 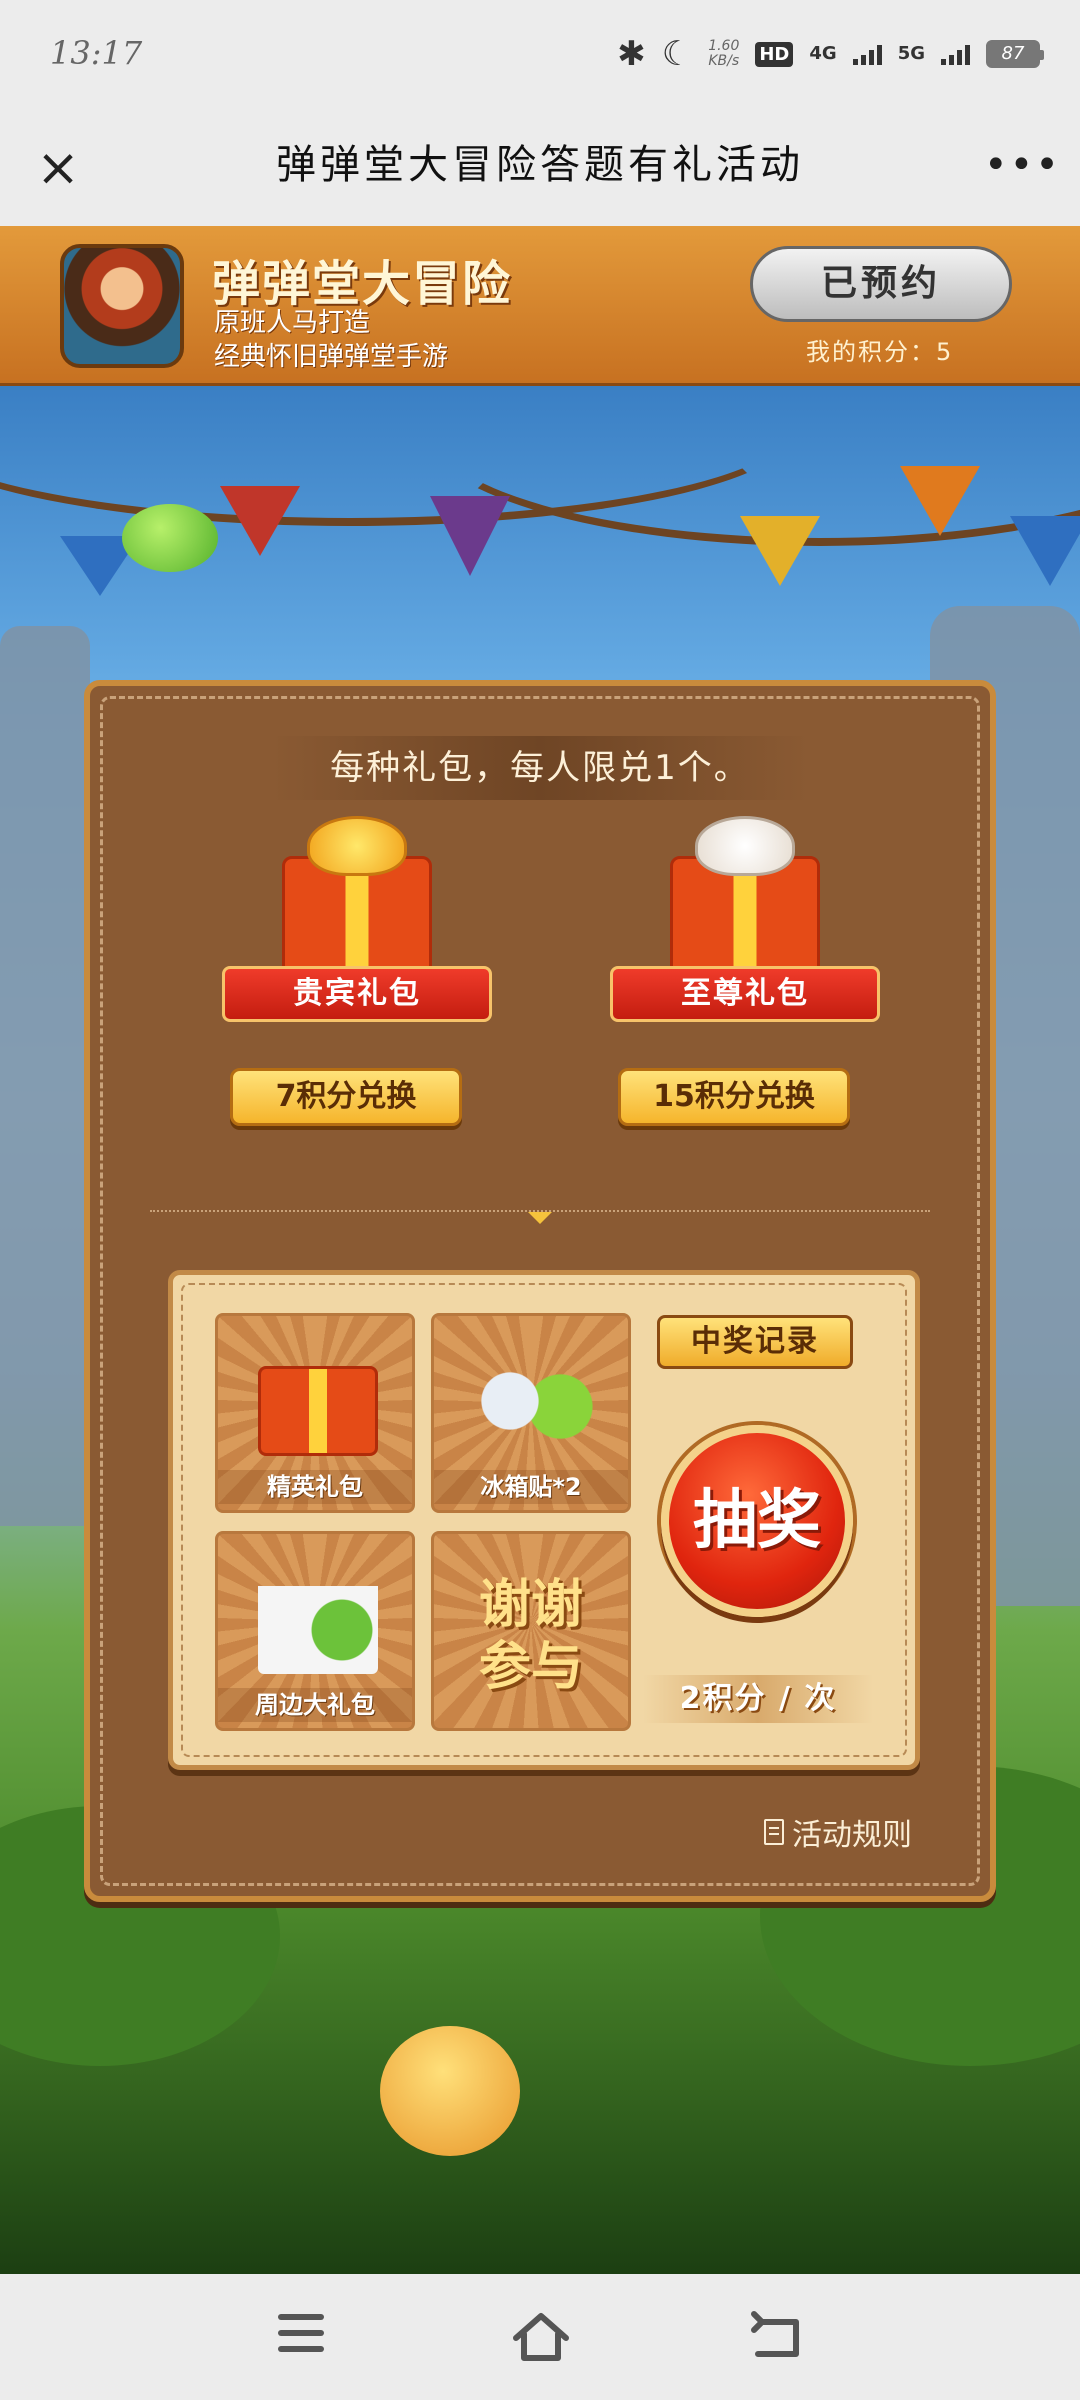 I want to click on net-speed: 1.60 KB/s, so click(x=723, y=54).